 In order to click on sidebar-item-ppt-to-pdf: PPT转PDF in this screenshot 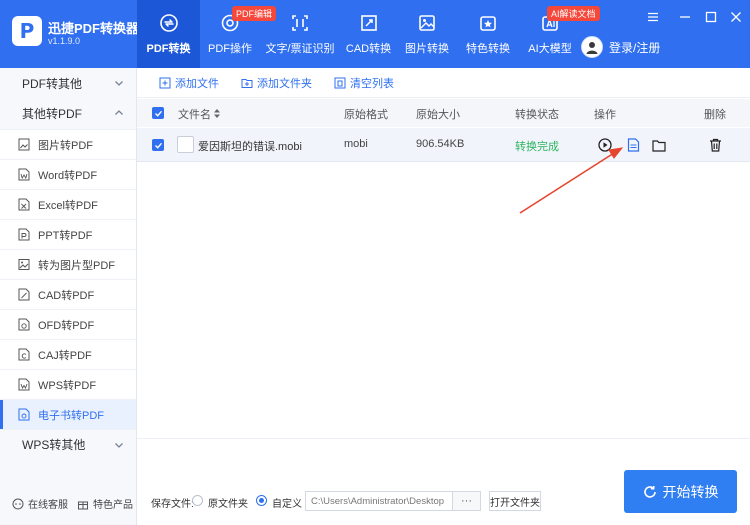, I will do `click(68, 234)`.